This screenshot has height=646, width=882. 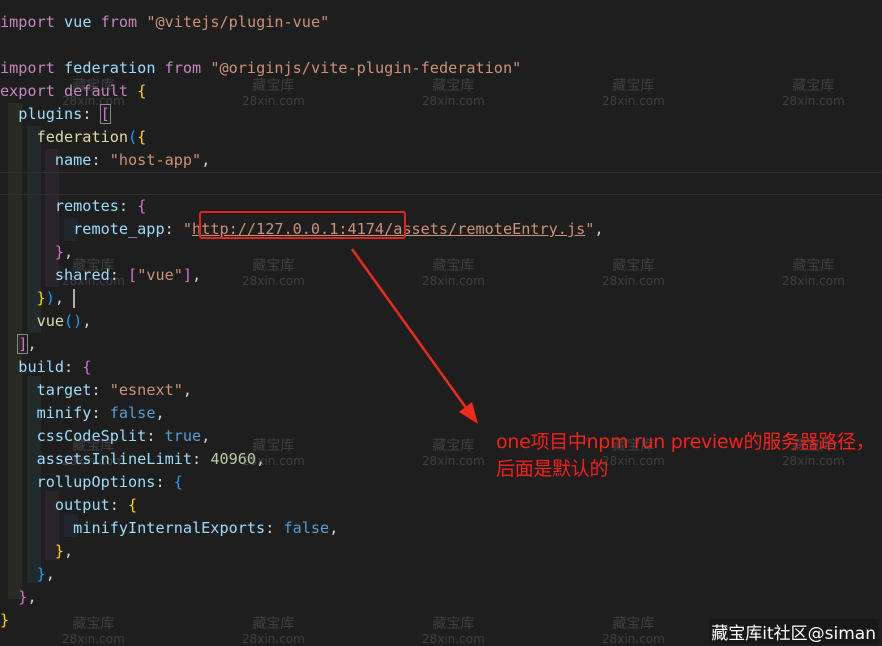 I want to click on annotation-arrow, so click(x=414, y=336).